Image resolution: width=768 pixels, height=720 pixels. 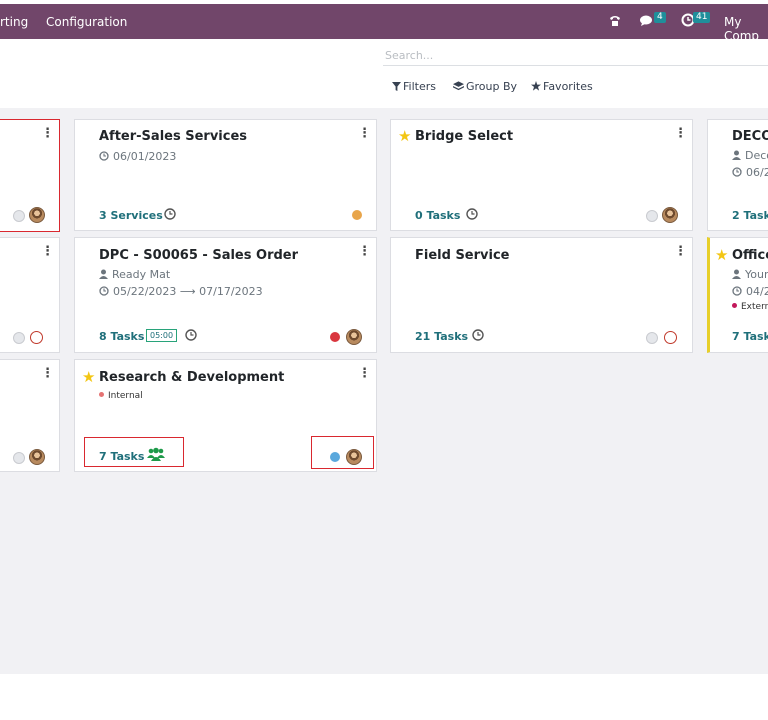 What do you see at coordinates (615, 21) in the screenshot?
I see `phone-icon` at bounding box center [615, 21].